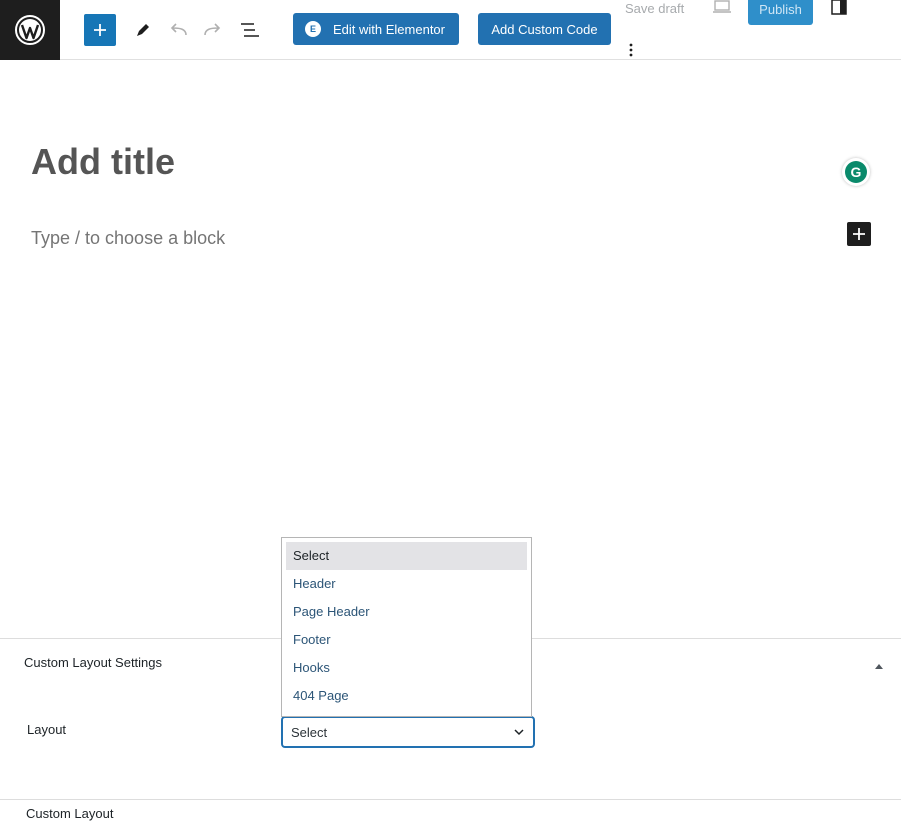 The width and height of the screenshot is (901, 824). What do you see at coordinates (406, 640) in the screenshot?
I see `layout-option-footer: Footer` at bounding box center [406, 640].